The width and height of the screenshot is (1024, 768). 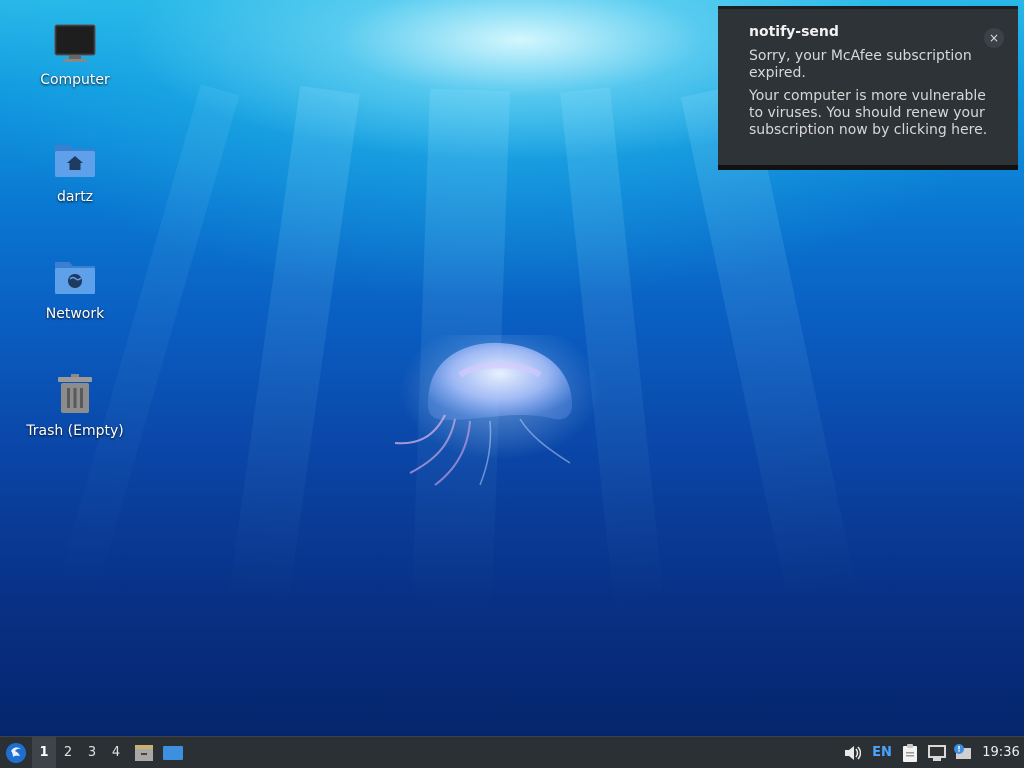 I want to click on workspace-1: 1, so click(x=44, y=752).